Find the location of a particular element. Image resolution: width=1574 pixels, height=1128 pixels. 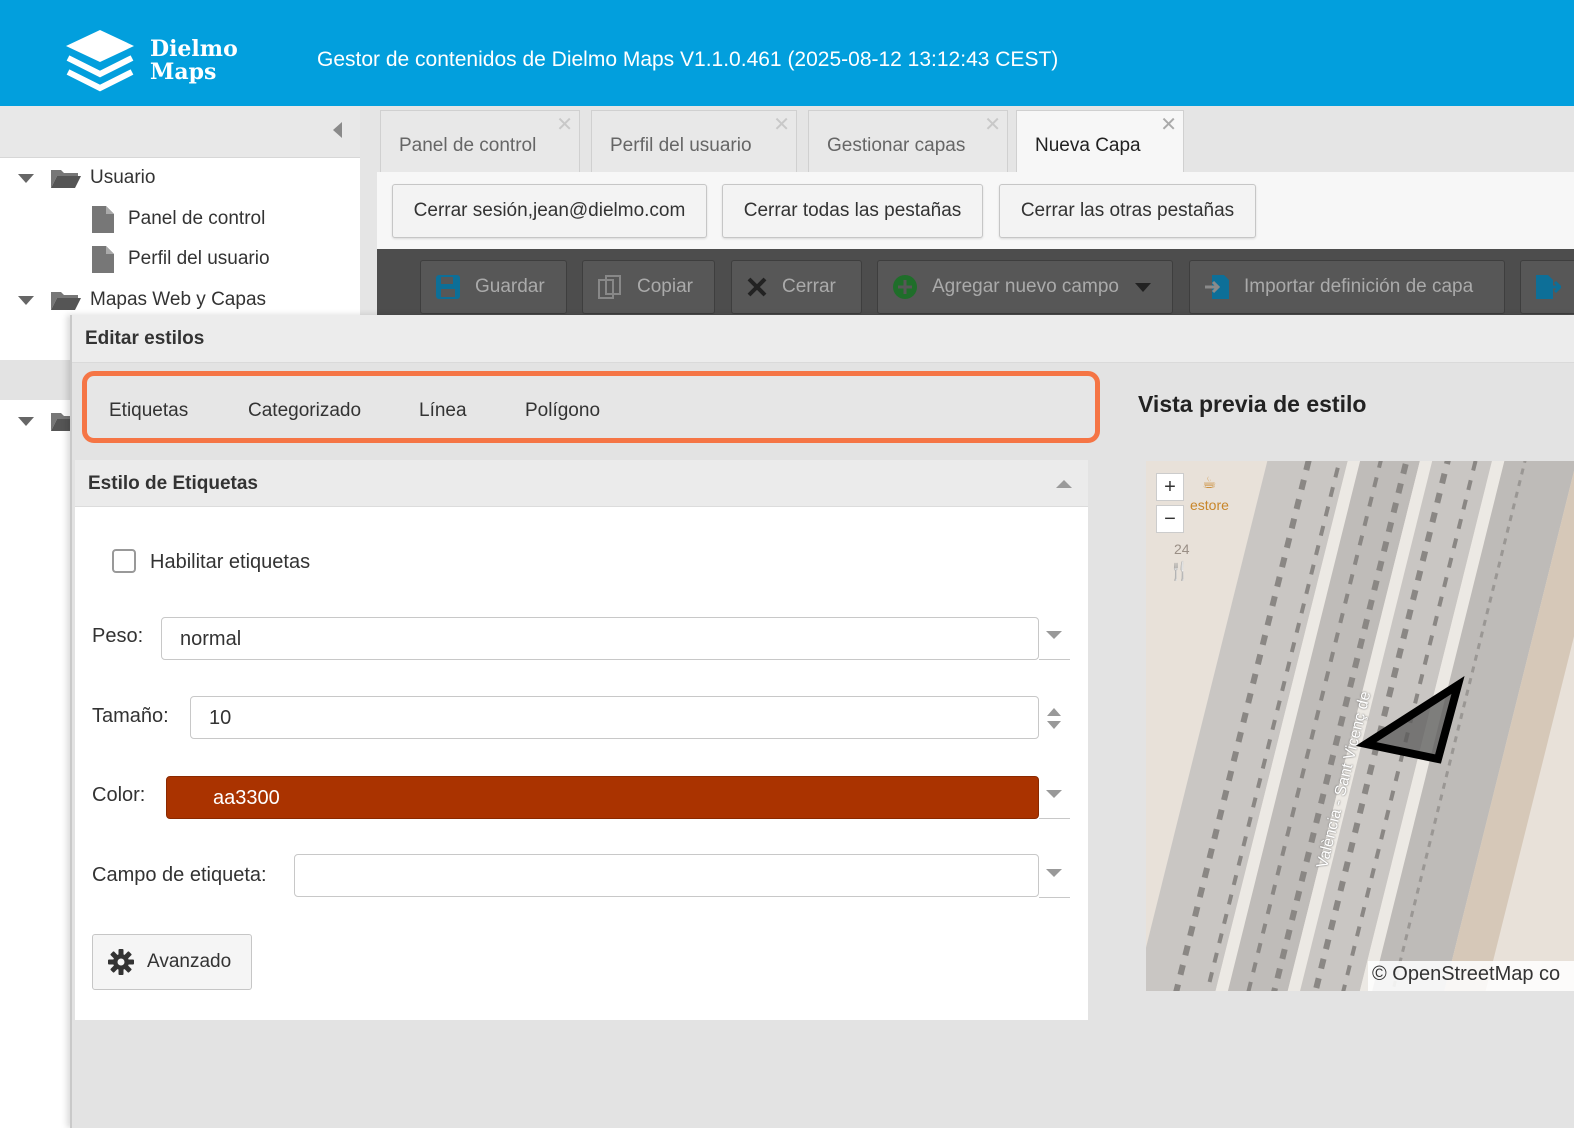

import-label: Importar definición de capa is located at coordinates (1359, 286).